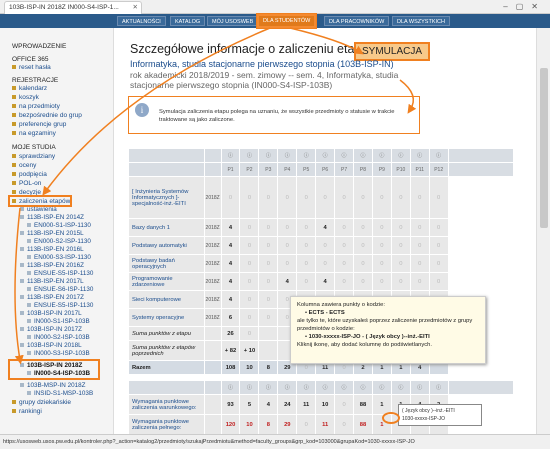 Image resolution: width=550 pixels, height=449 pixels. I want to click on sidebar-item-bezposrednie: bezpośrednie do grup, so click(47, 115).